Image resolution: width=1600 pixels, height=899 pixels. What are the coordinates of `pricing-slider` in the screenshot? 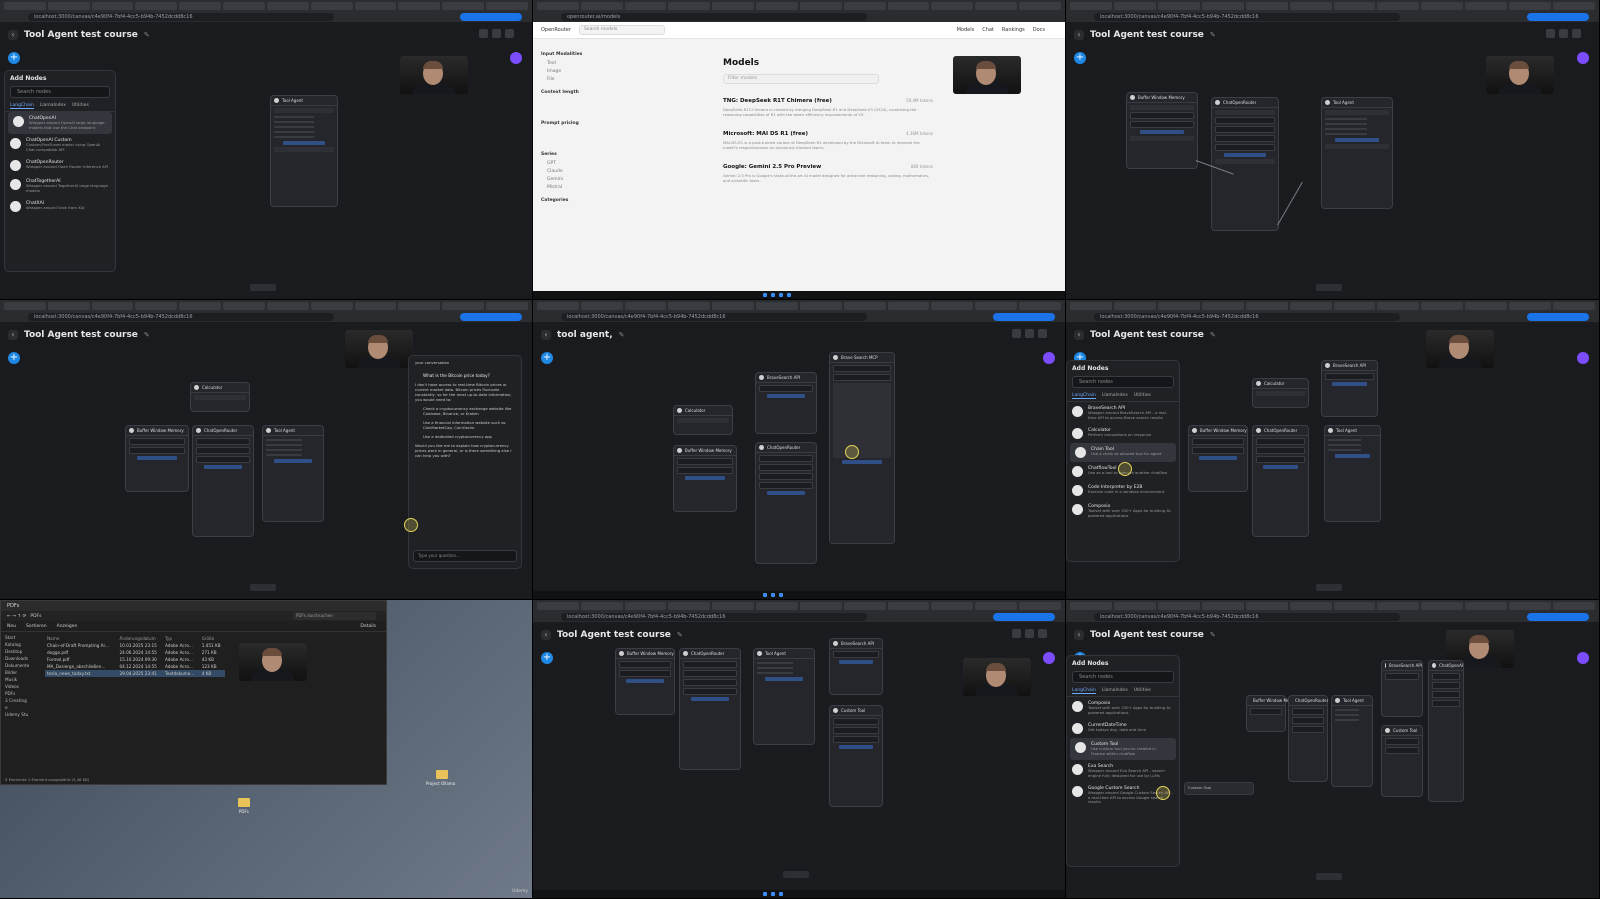 It's located at (572, 137).